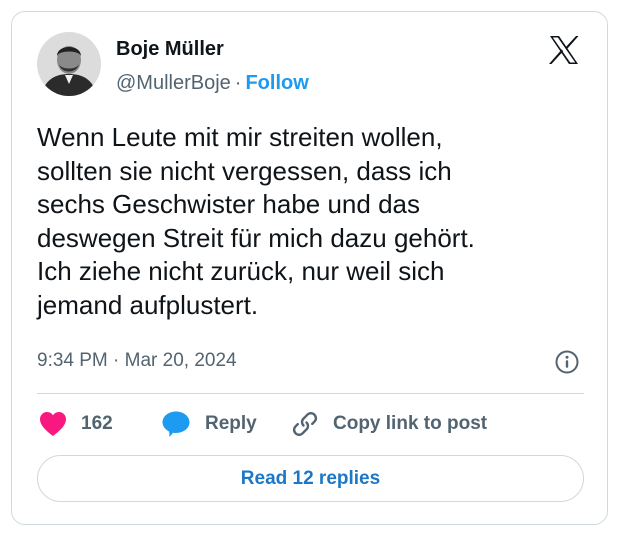  What do you see at coordinates (276, 83) in the screenshot?
I see `follow-link: Follow` at bounding box center [276, 83].